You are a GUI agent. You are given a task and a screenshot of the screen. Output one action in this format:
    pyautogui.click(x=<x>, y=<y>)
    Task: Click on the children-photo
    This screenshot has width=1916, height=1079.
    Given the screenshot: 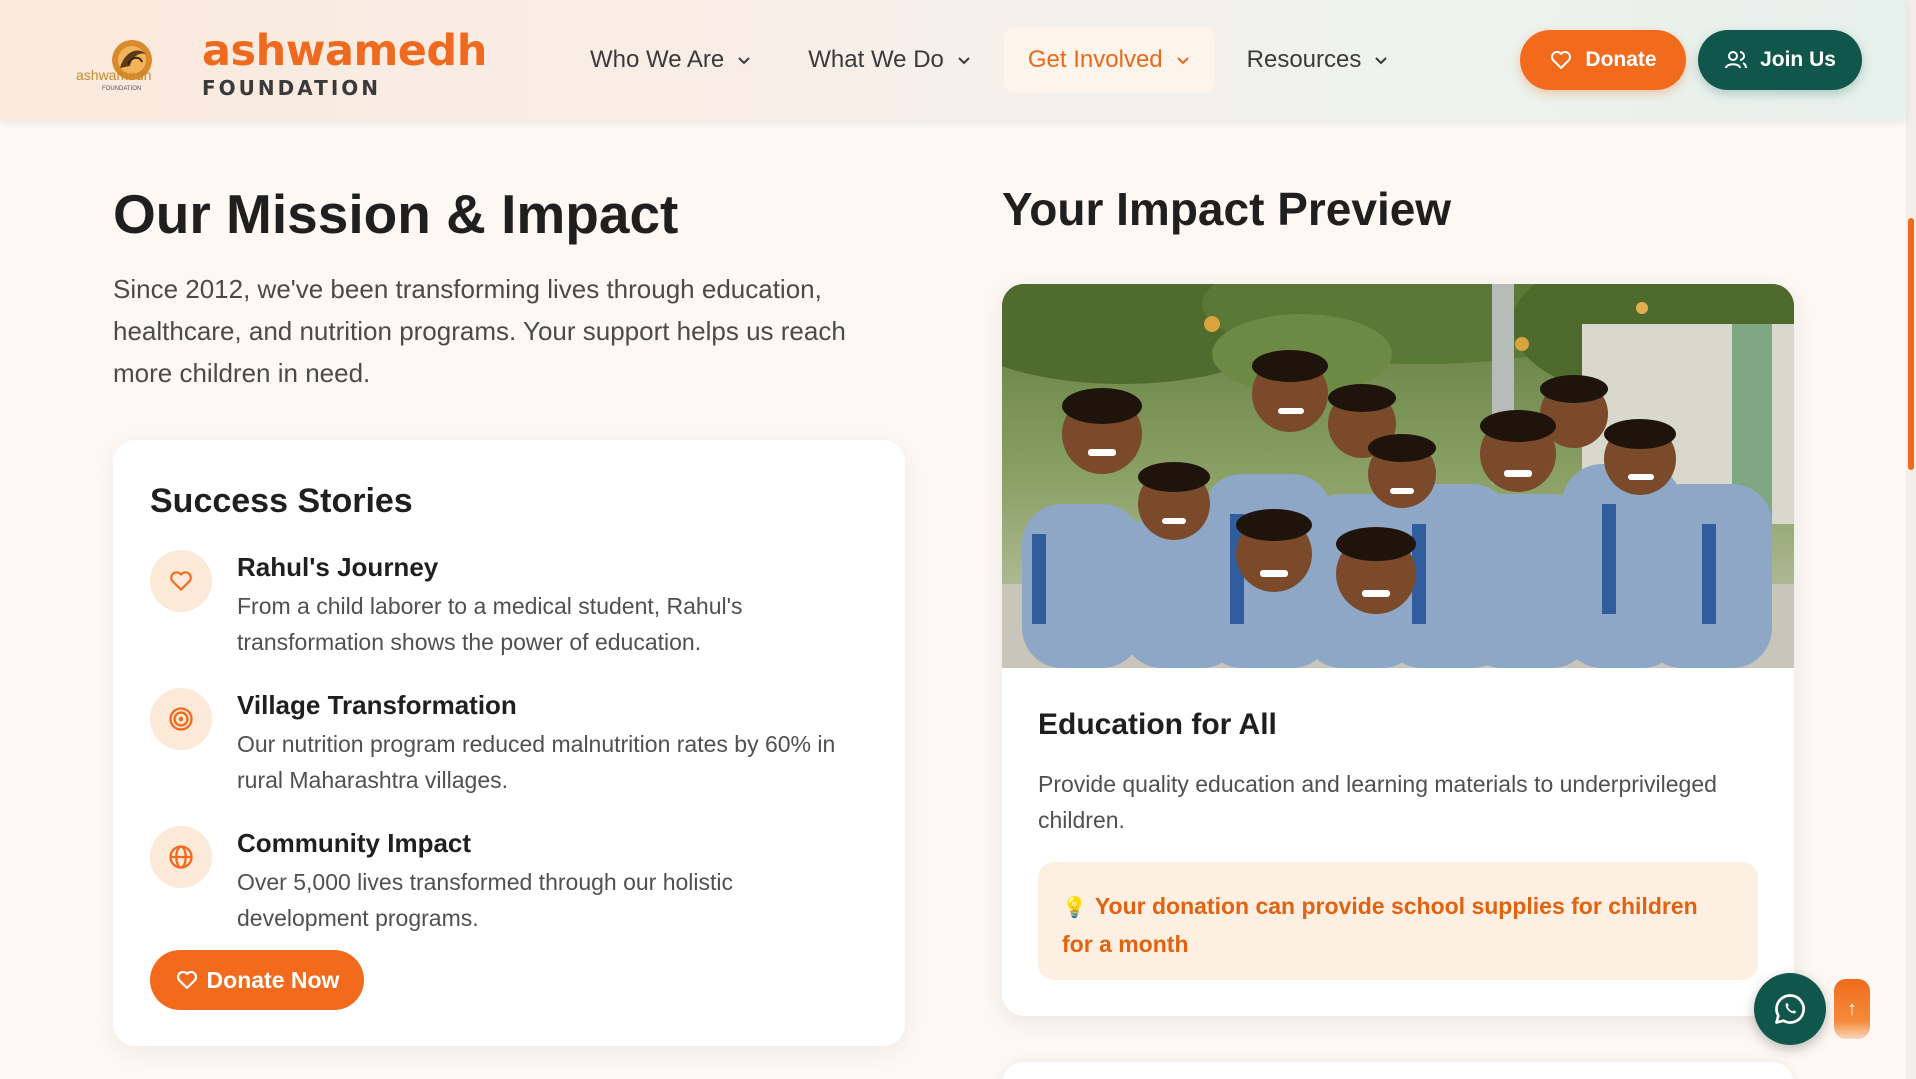 What is the action you would take?
    pyautogui.click(x=1398, y=476)
    